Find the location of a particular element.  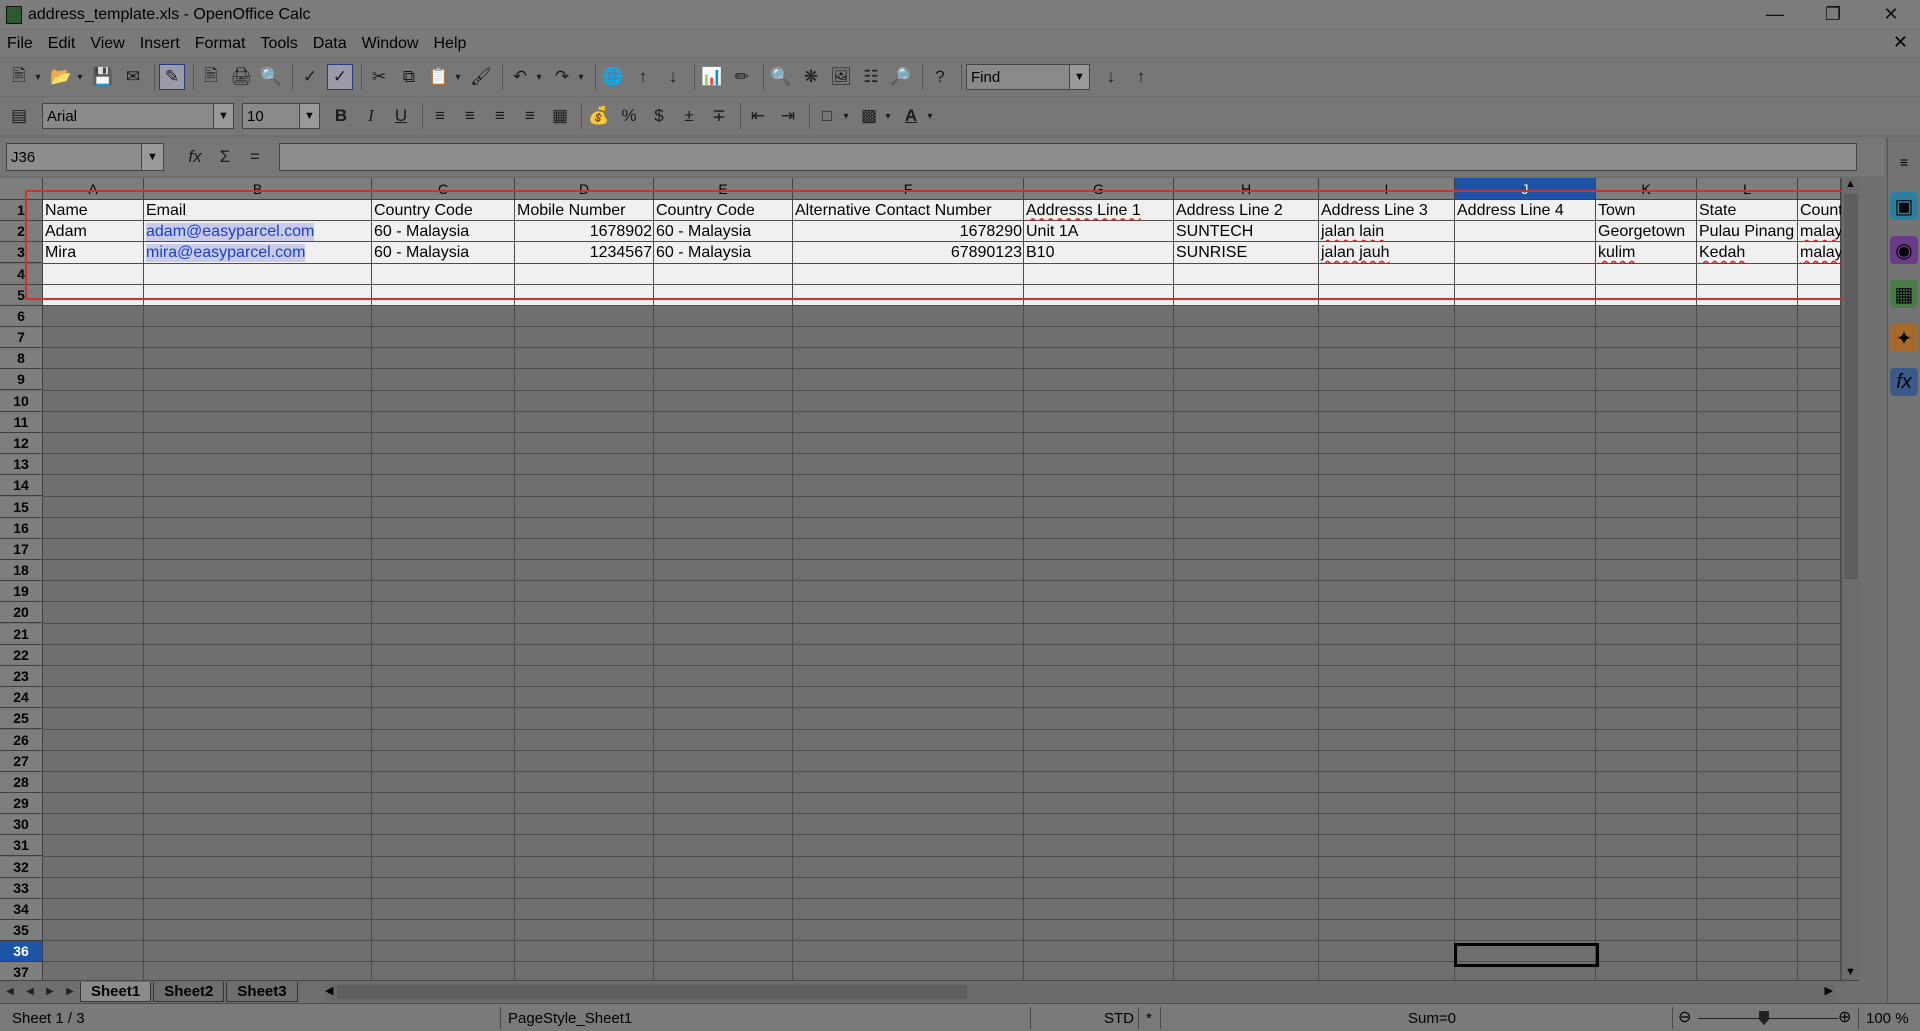

row-header: 22 is located at coordinates (21, 655).